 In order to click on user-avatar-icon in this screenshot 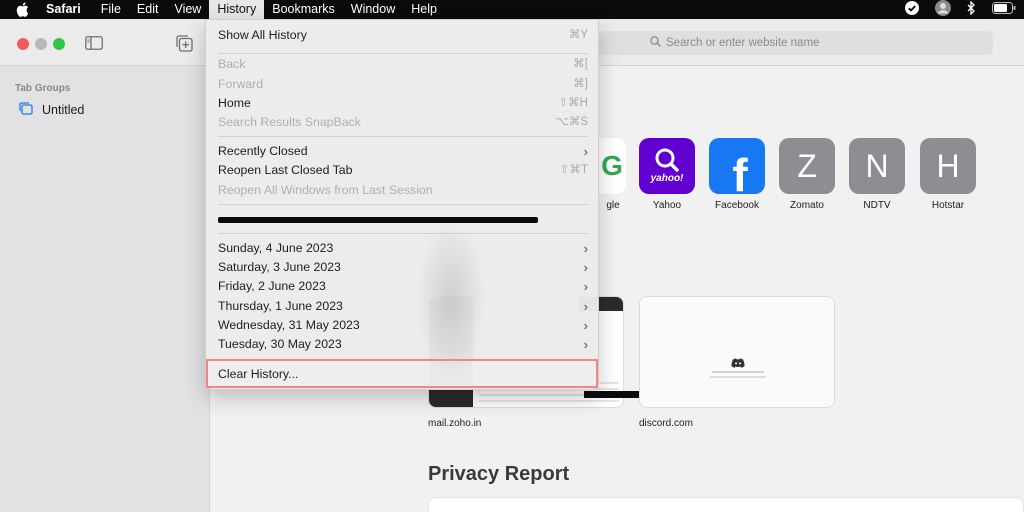, I will do `click(943, 9)`.